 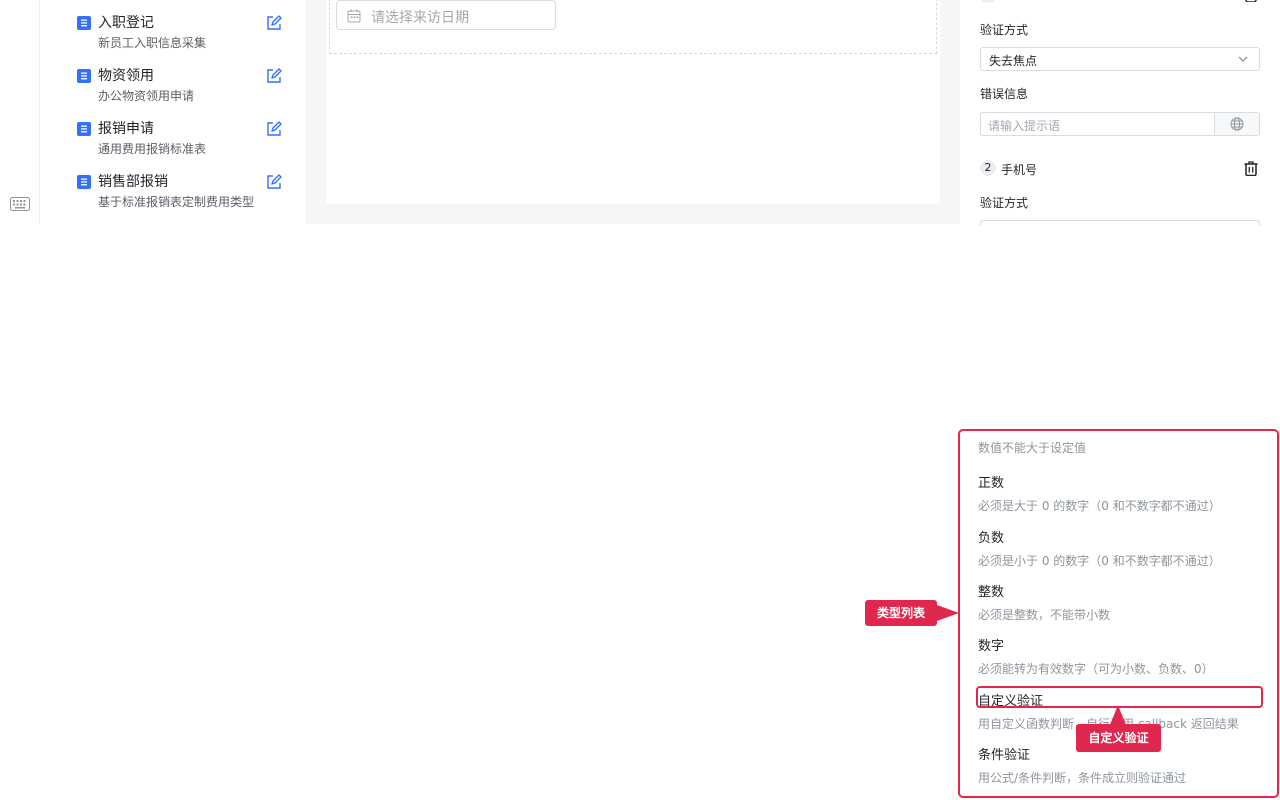 What do you see at coordinates (991, 483) in the screenshot?
I see `option-title: 正数` at bounding box center [991, 483].